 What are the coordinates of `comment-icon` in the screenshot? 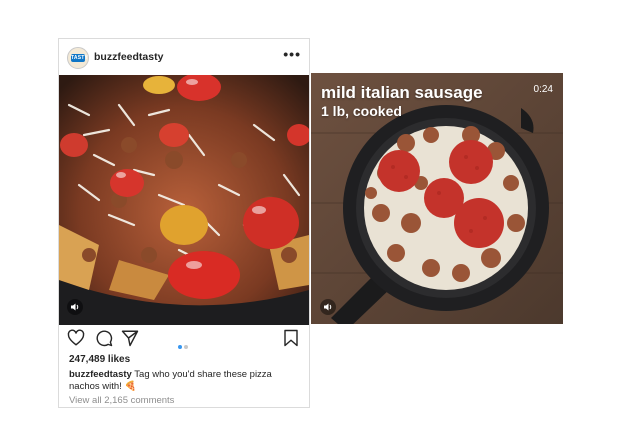 It's located at (104, 338).